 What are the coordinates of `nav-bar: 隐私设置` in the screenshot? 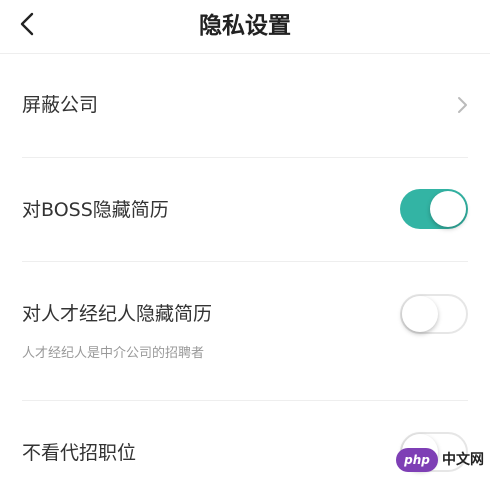 It's located at (245, 27).